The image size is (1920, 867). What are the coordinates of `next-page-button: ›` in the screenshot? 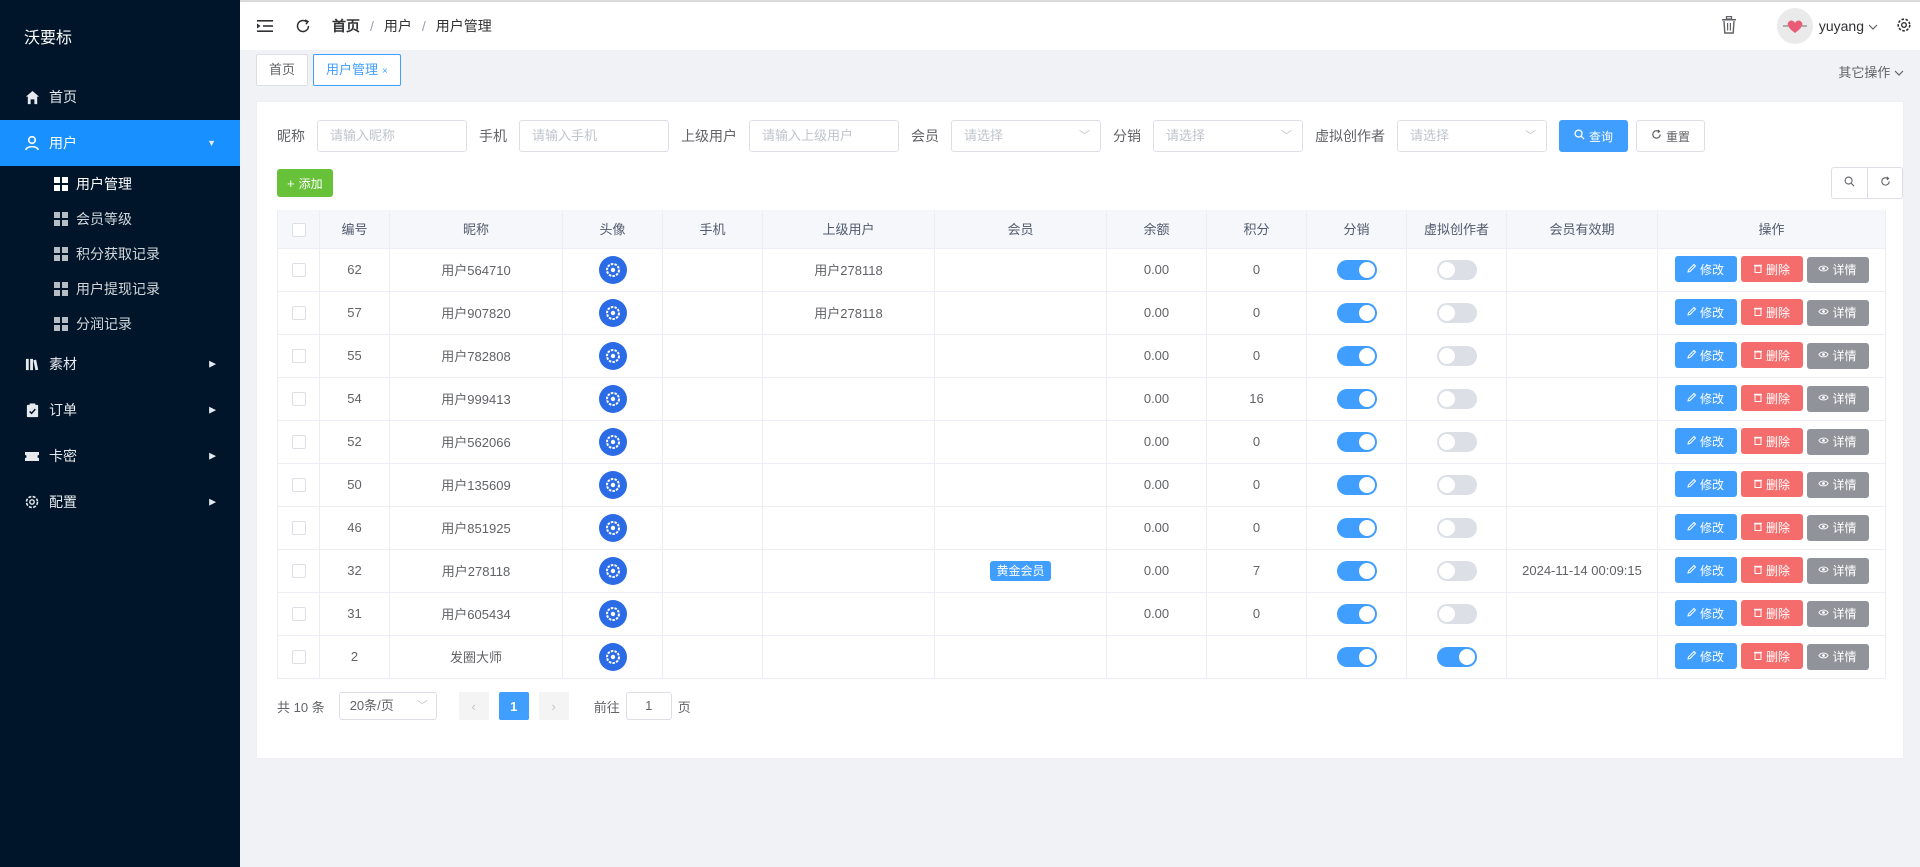 It's located at (553, 706).